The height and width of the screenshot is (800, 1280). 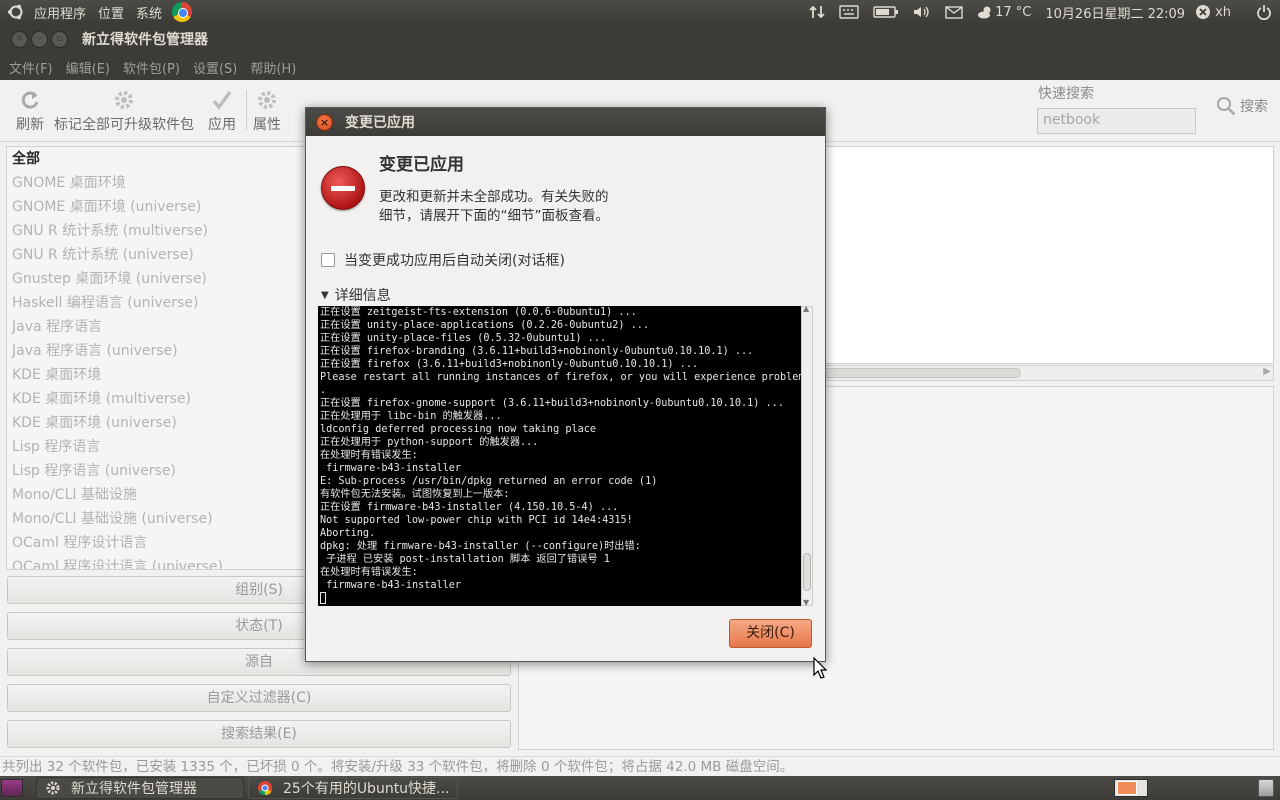 I want to click on dialog-message: 更改和更新并未全部成功。有关失败的 细节，请展开下面的“细节”面板查看。, so click(x=519, y=207).